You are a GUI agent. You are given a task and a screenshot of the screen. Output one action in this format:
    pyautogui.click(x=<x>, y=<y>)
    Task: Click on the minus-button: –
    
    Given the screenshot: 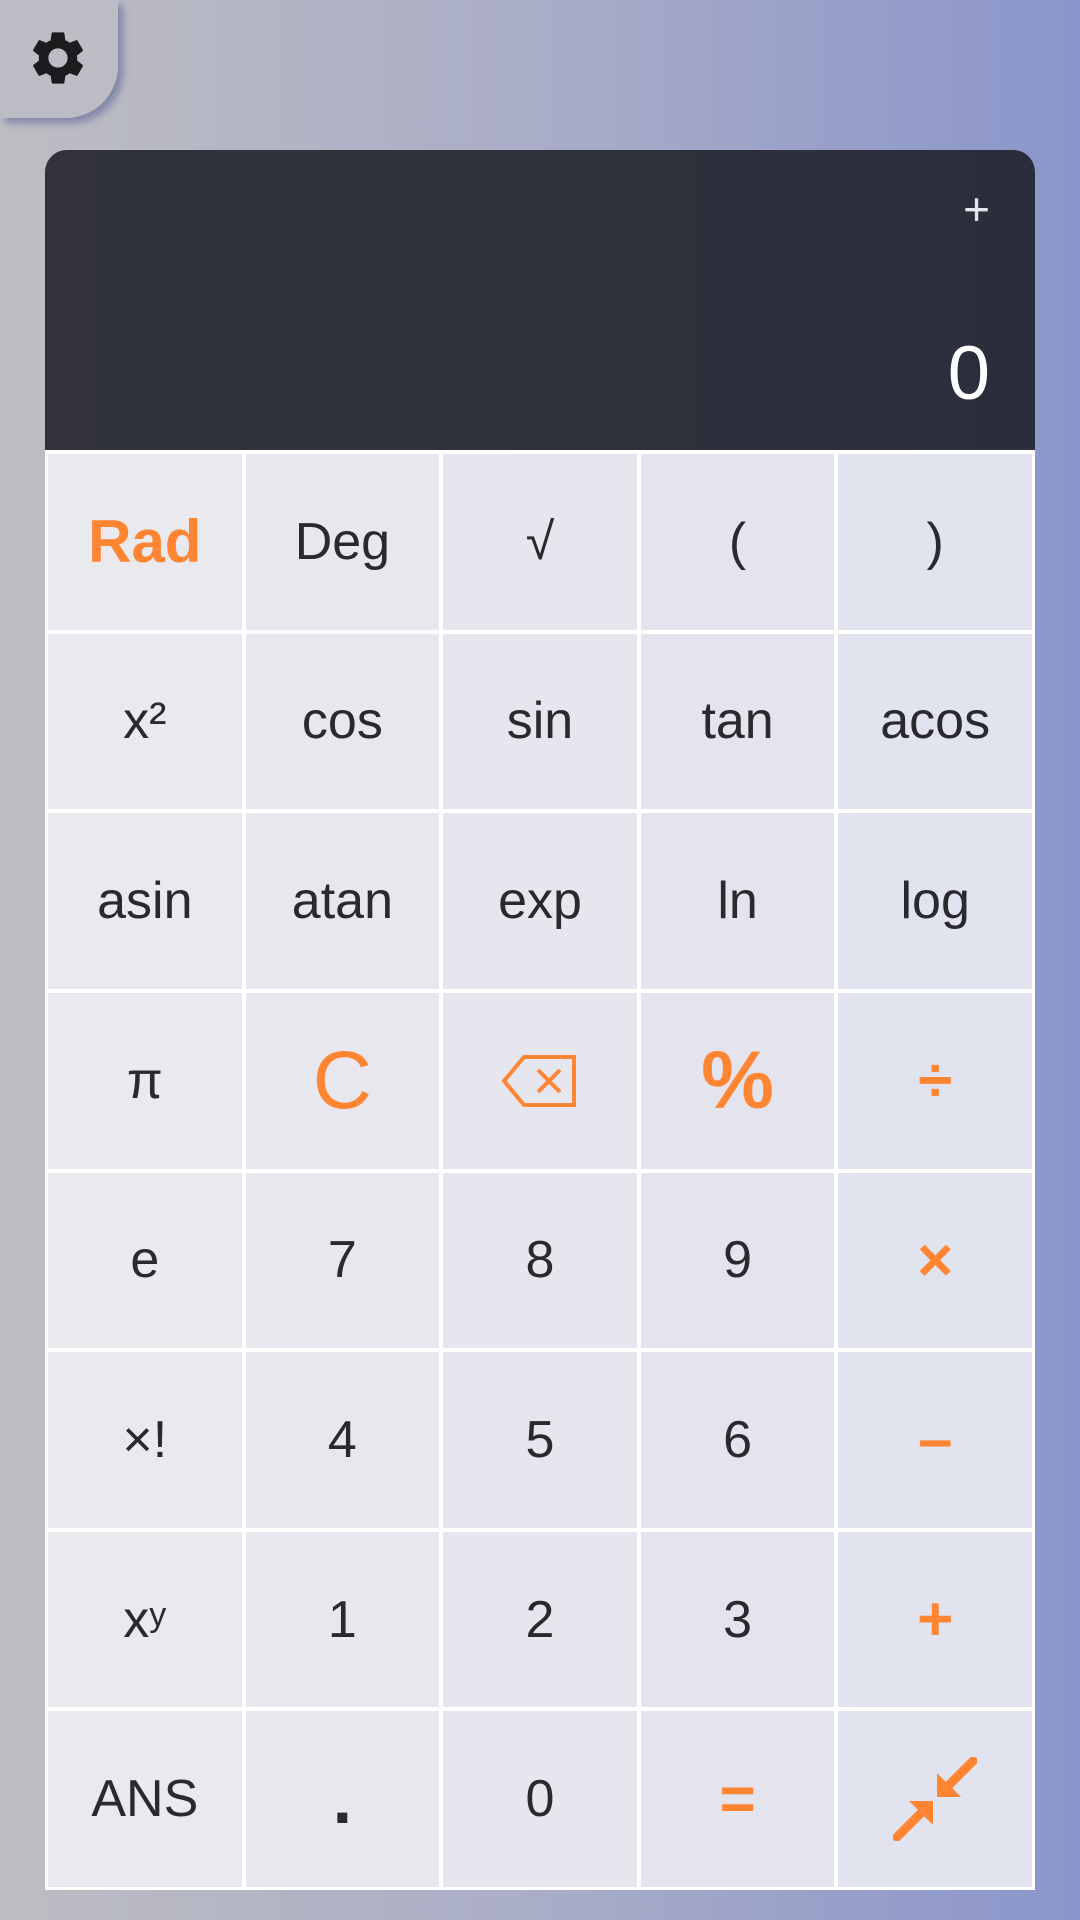 What is the action you would take?
    pyautogui.click(x=935, y=1440)
    